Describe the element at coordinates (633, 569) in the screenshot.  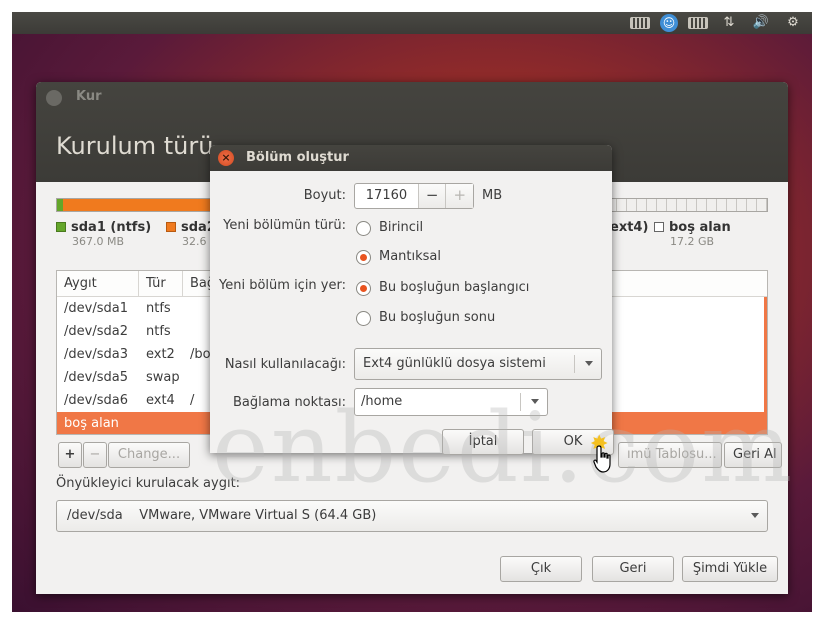
I see `back-button: Geri` at that location.